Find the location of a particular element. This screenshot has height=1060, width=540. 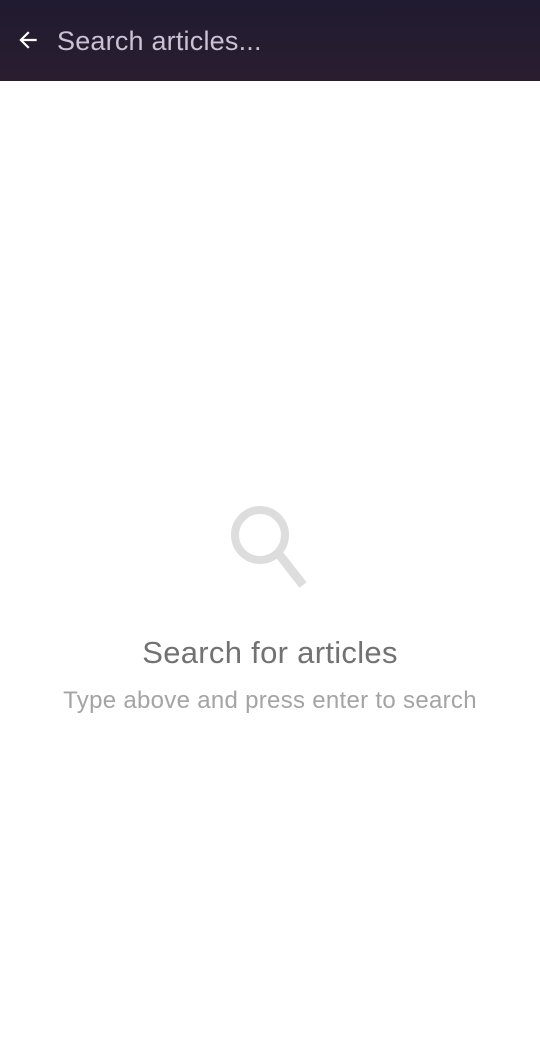

search-app-bar is located at coordinates (270, 40).